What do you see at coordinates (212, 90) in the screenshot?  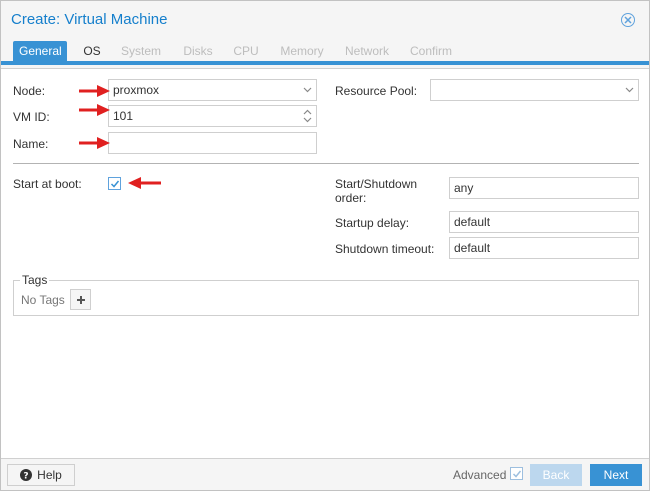 I see `node-select: proxmox` at bounding box center [212, 90].